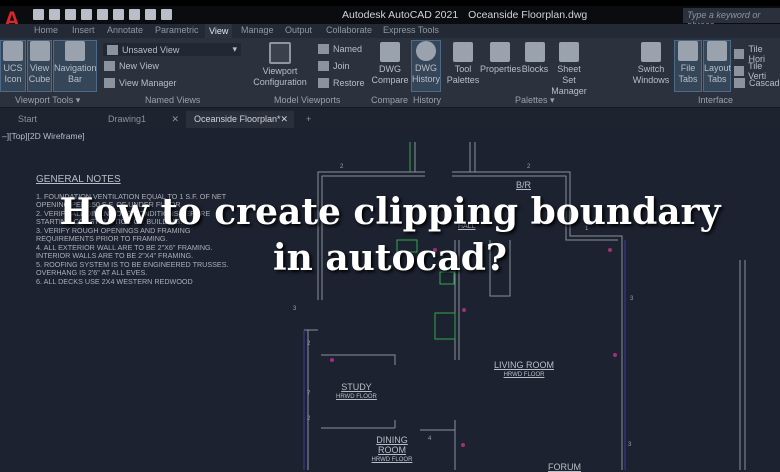 The image size is (780, 472). What do you see at coordinates (307, 100) in the screenshot?
I see `group-model-viewports: Model Viewports` at bounding box center [307, 100].